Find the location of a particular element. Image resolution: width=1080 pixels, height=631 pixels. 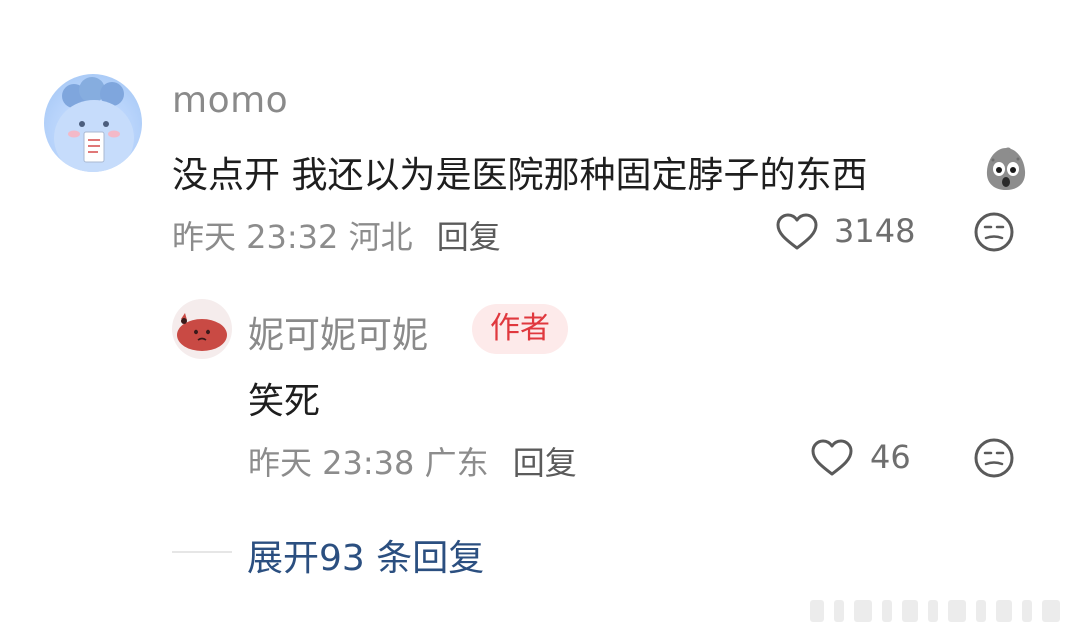

divider is located at coordinates (202, 552).